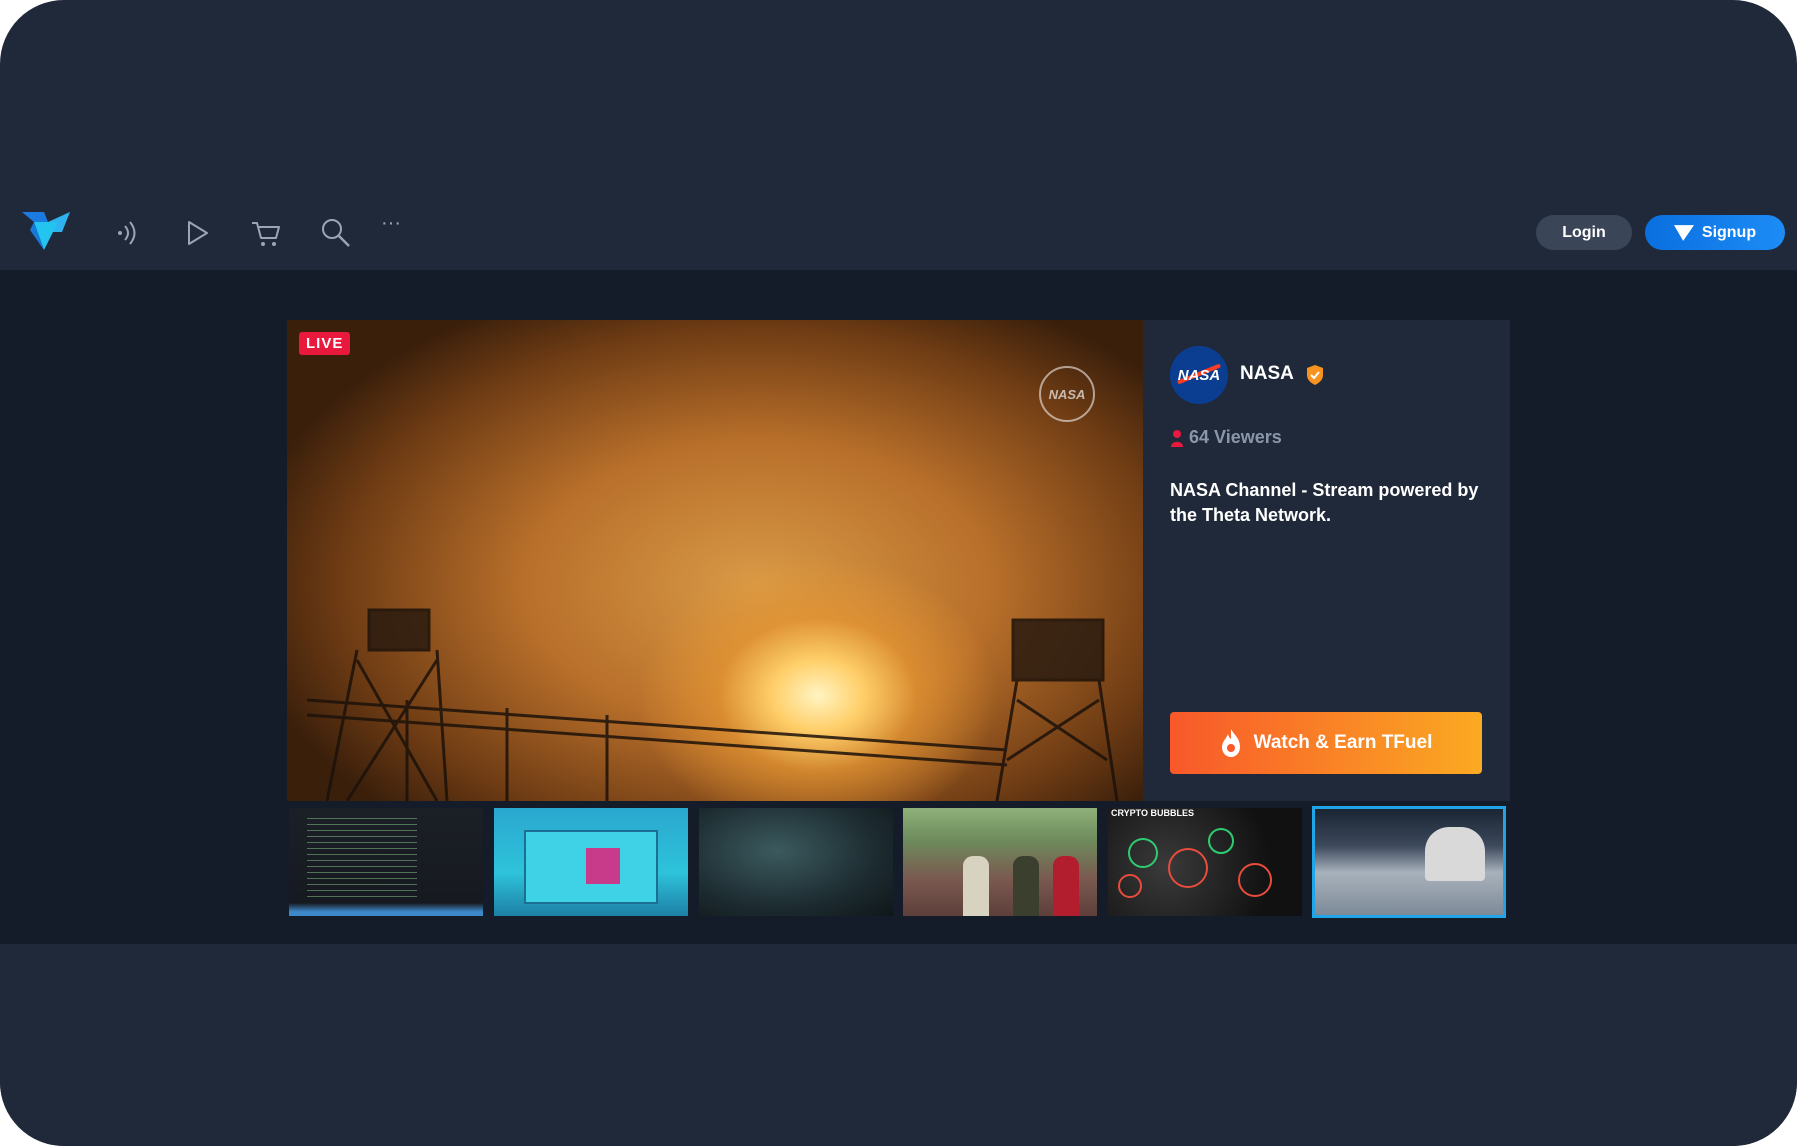  What do you see at coordinates (1315, 375) in the screenshot?
I see `verified-badge-icon` at bounding box center [1315, 375].